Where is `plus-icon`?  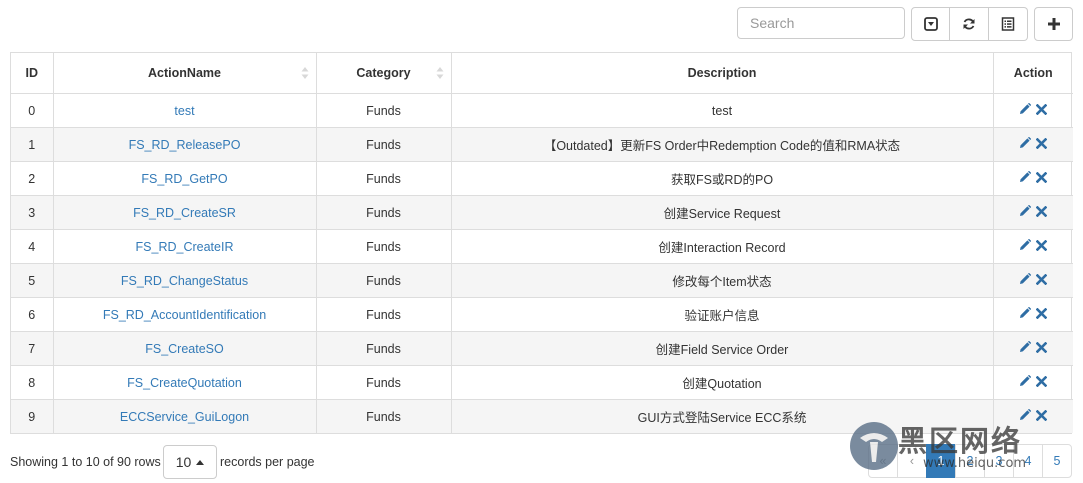 plus-icon is located at coordinates (1053, 24).